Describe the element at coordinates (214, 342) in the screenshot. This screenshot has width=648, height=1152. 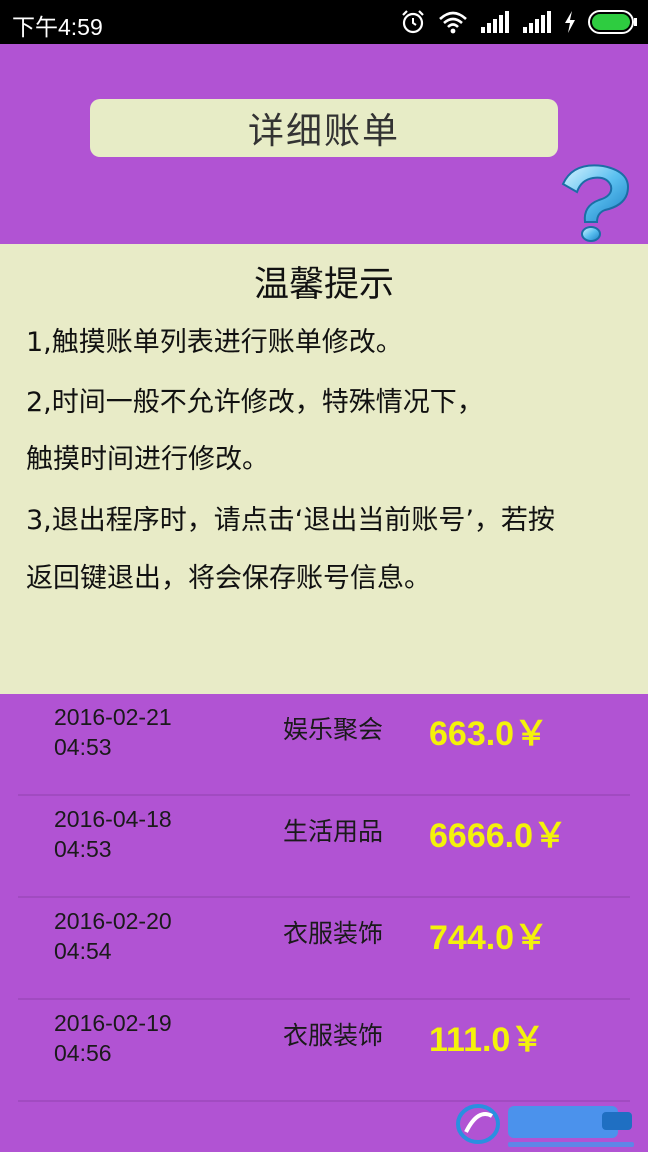
I see `tip-line: 1,触摸账单列表进行账单修改。` at that location.